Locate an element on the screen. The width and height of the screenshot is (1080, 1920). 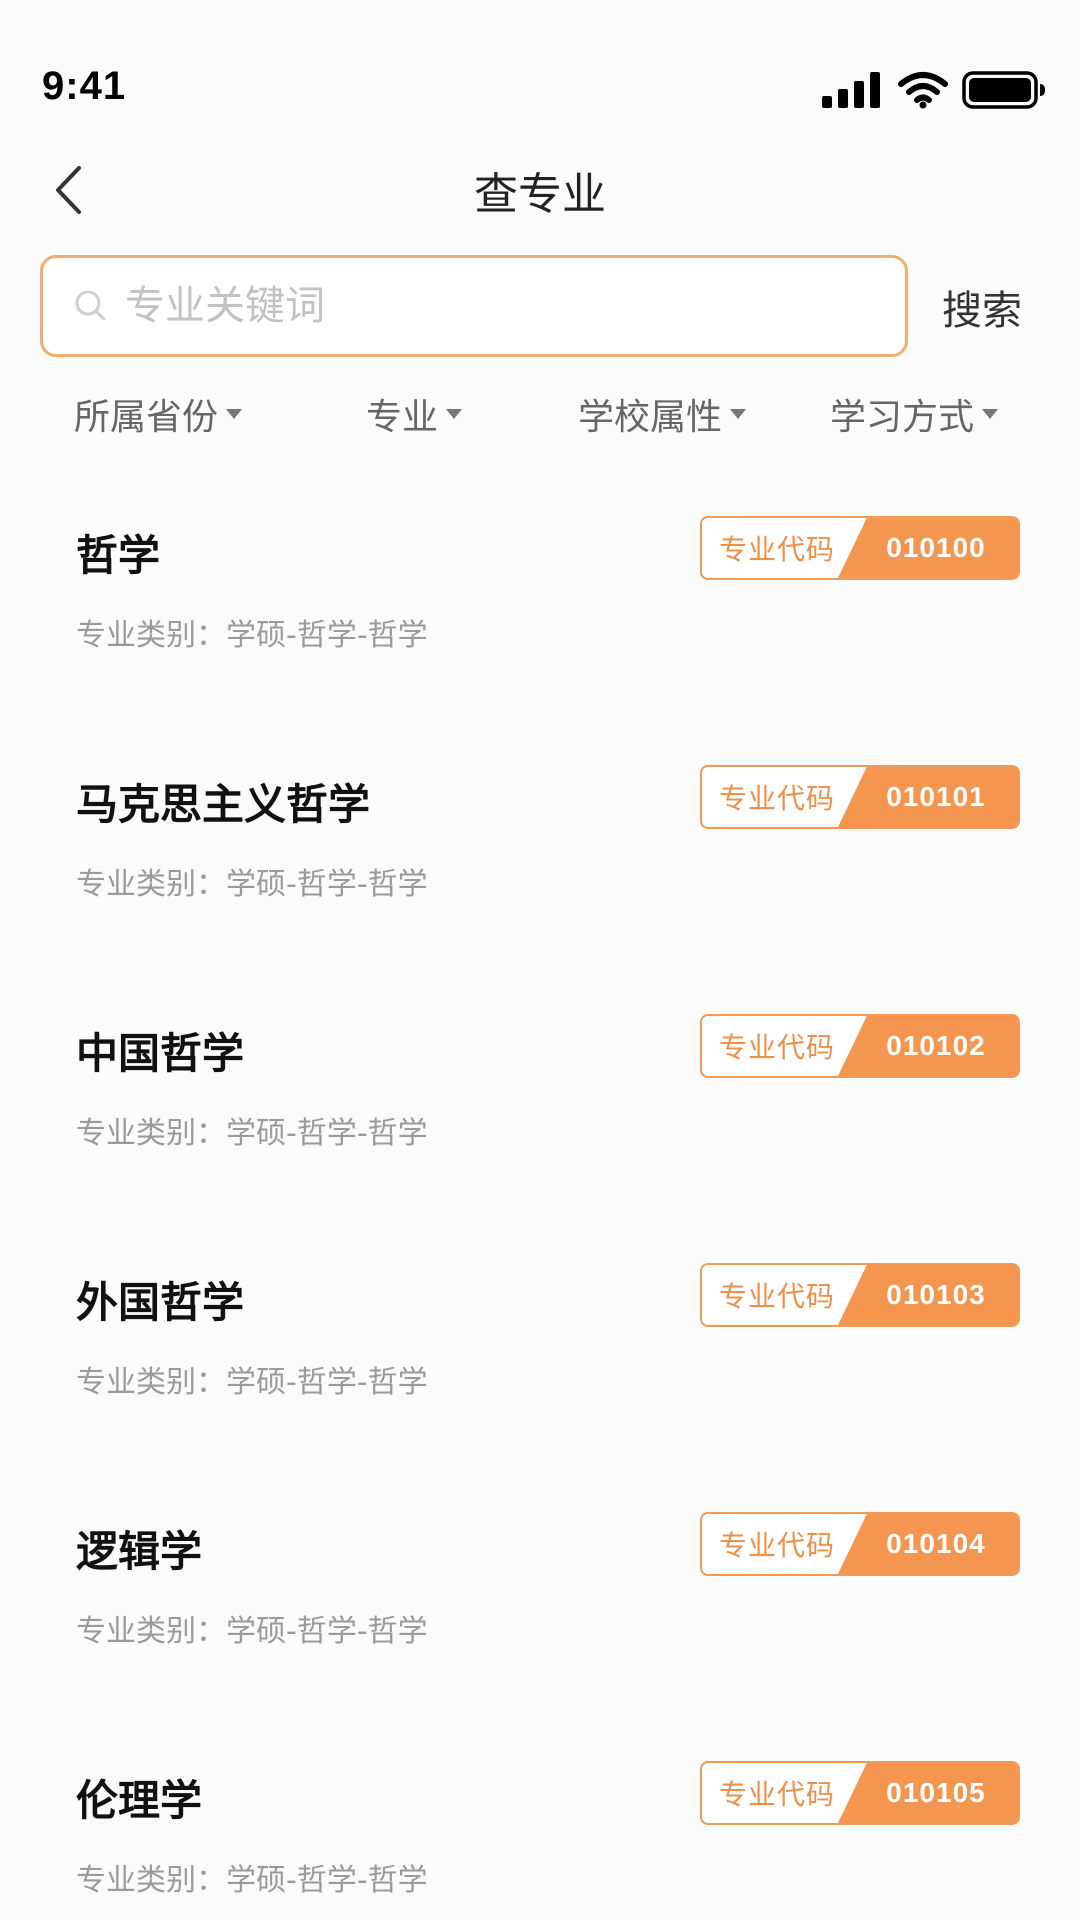
filter-study-mode: 学习方式 is located at coordinates (914, 414).